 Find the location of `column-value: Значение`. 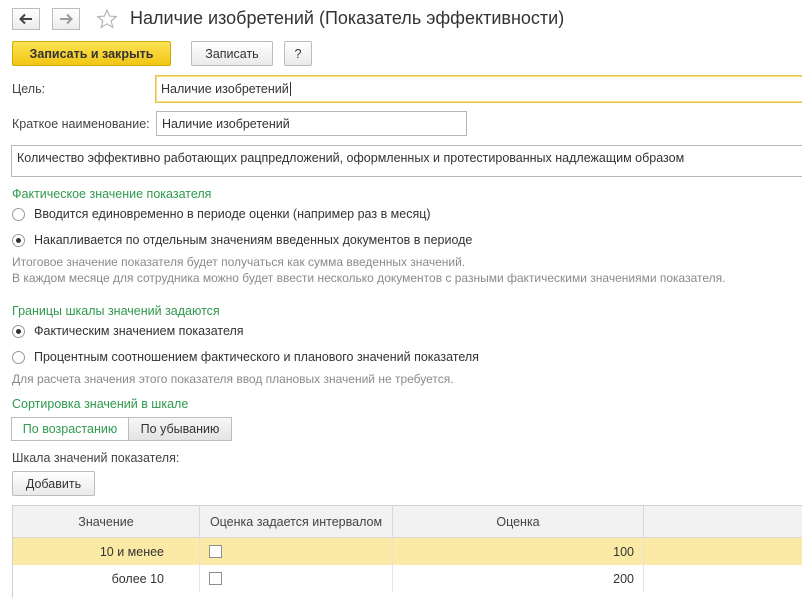

column-value: Значение is located at coordinates (106, 521).